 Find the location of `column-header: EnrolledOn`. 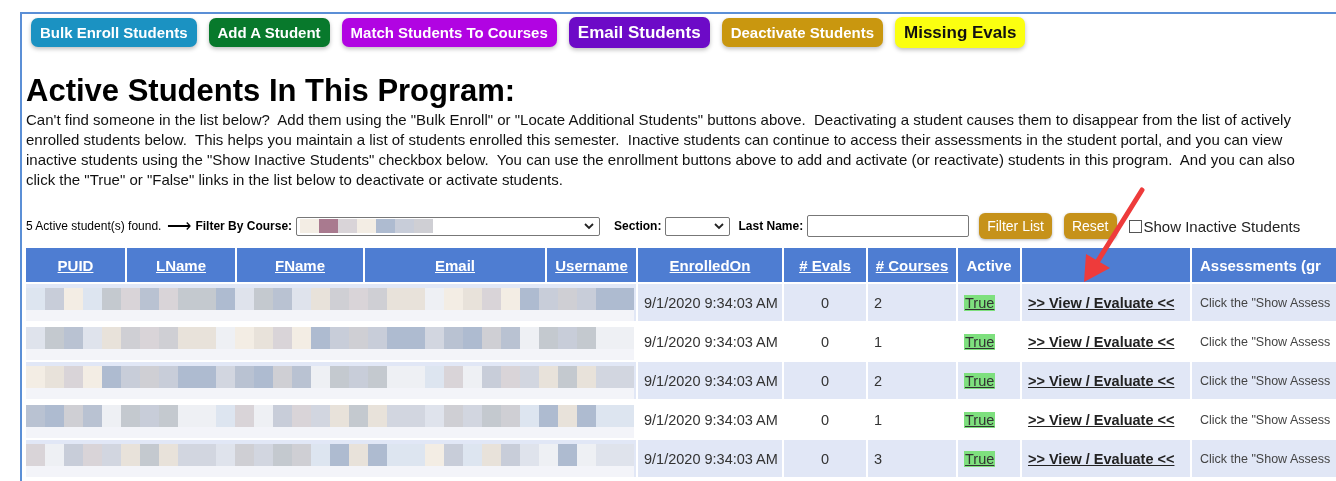

column-header: EnrolledOn is located at coordinates (710, 265).